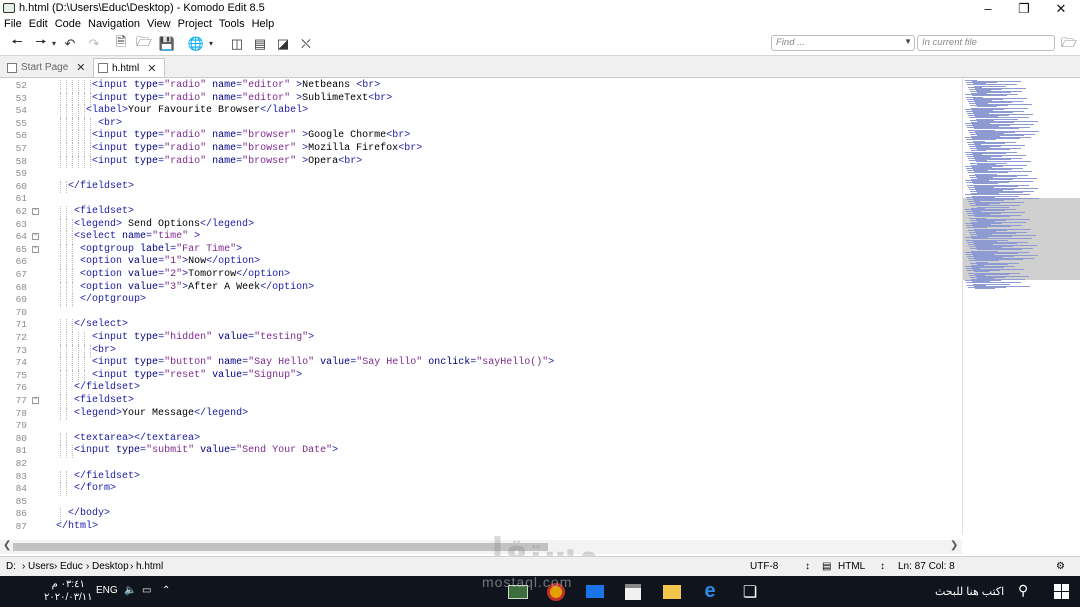  I want to click on path-users: Users, so click(41, 566).